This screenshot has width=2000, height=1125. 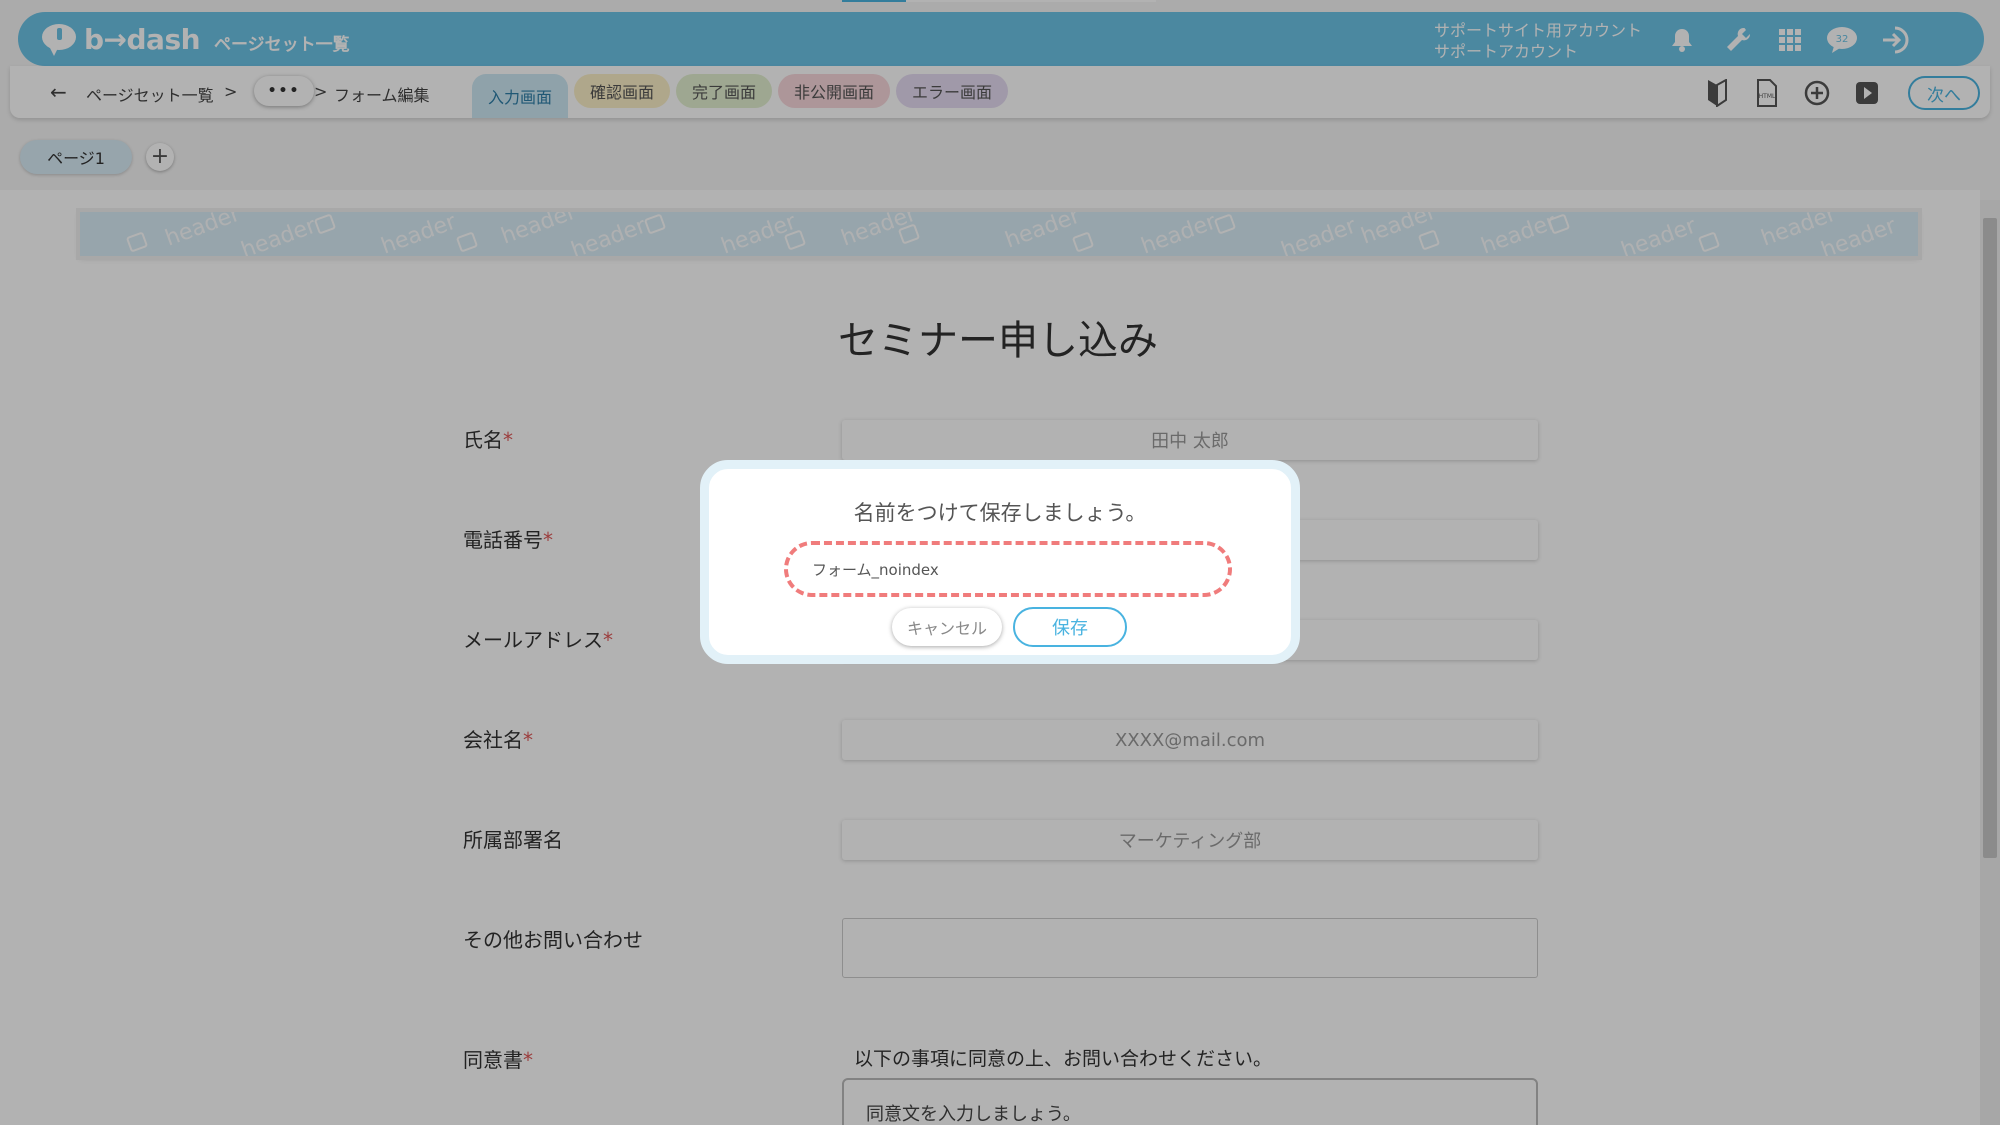 What do you see at coordinates (1000, 513) in the screenshot?
I see `dialog-title: 名前をつけて保存しましょう。` at bounding box center [1000, 513].